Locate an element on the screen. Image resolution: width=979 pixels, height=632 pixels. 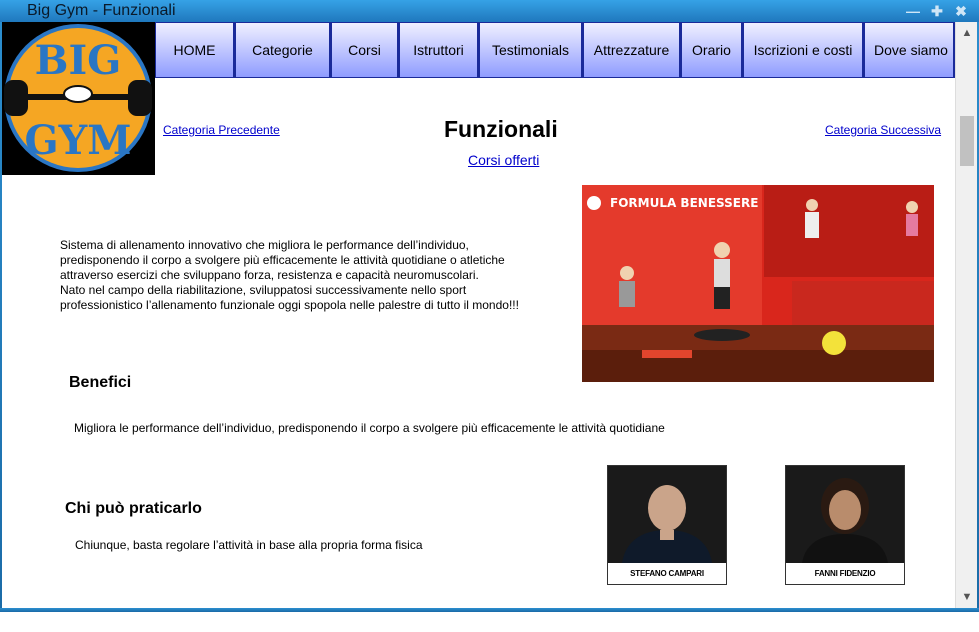
instructor-name: FANNI FIDENZIO is located at coordinates (845, 573).